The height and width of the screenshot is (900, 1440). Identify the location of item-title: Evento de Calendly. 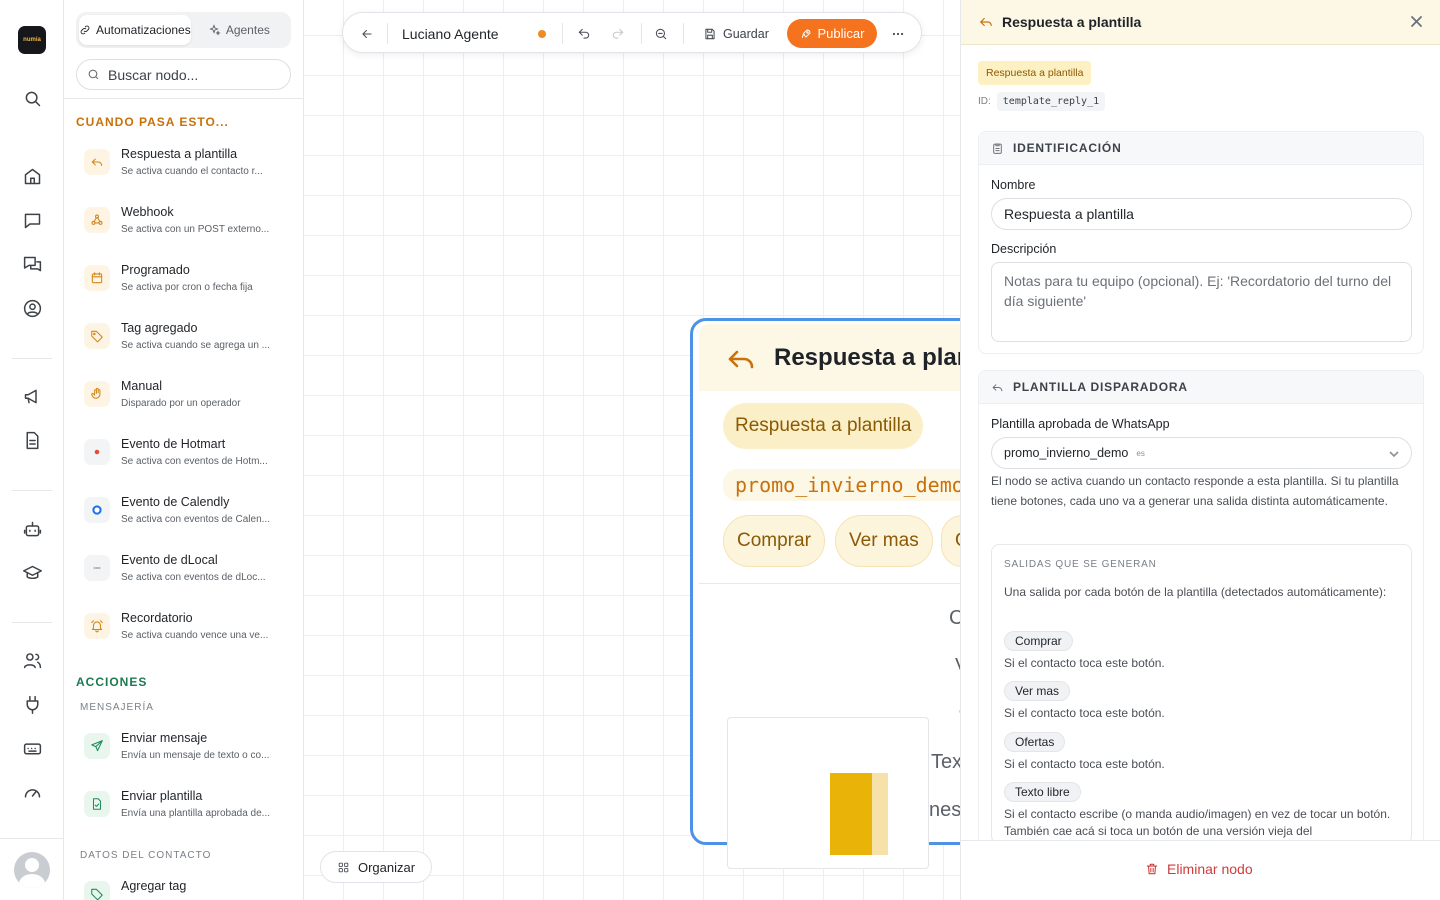
(175, 502).